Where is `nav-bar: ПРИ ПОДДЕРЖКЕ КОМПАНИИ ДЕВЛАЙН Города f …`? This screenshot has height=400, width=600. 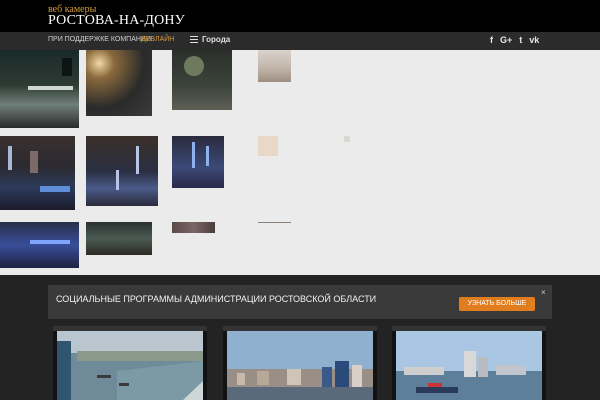
nav-bar: ПРИ ПОДДЕРЖКЕ КОМПАНИИ ДЕВЛАЙН Города f … is located at coordinates (300, 41).